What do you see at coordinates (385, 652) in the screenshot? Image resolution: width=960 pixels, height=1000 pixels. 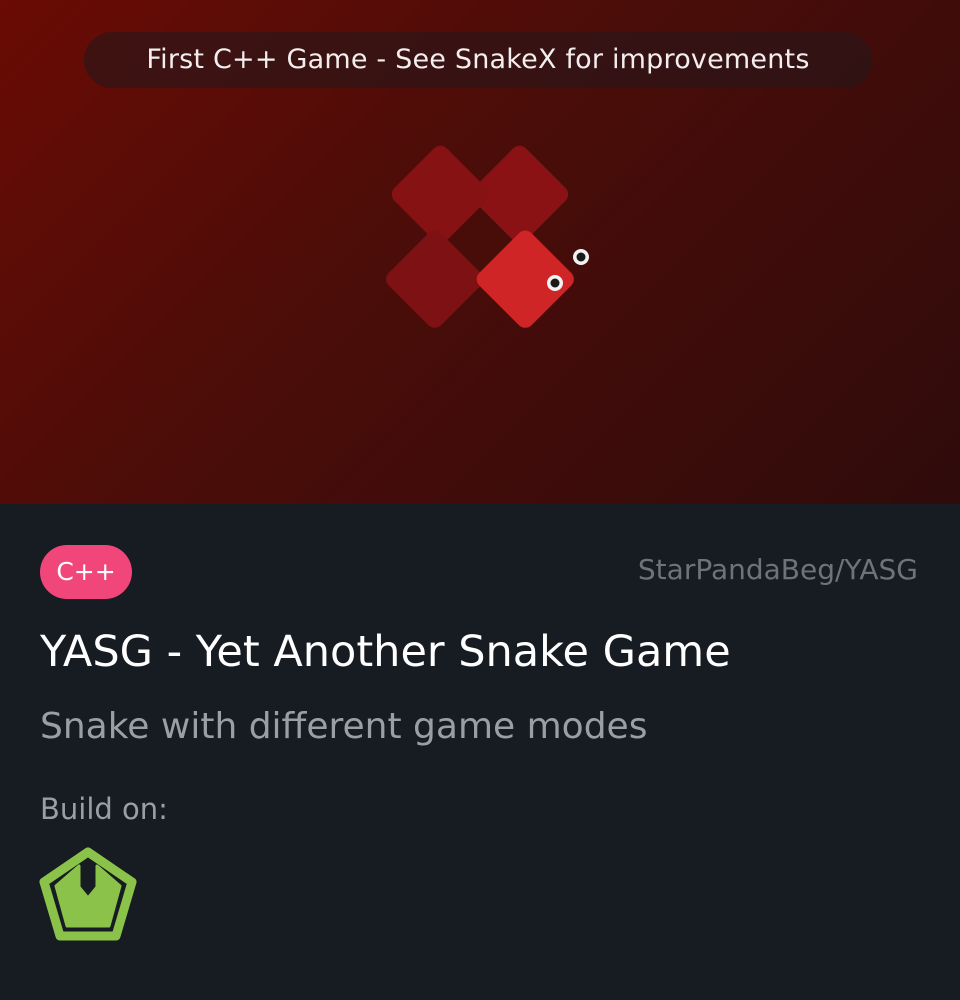 I see `project-title: YASG - Yet Another Snake Game` at bounding box center [385, 652].